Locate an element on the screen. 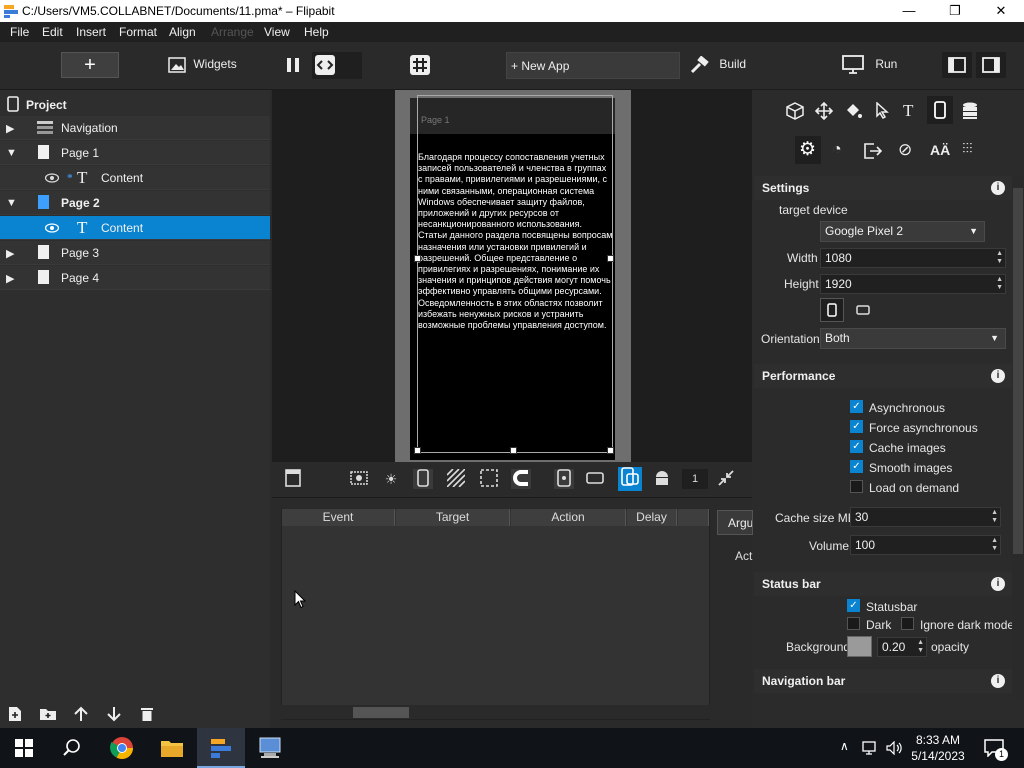  cache-size-field: 30 ▲ ▼ is located at coordinates (925, 517).